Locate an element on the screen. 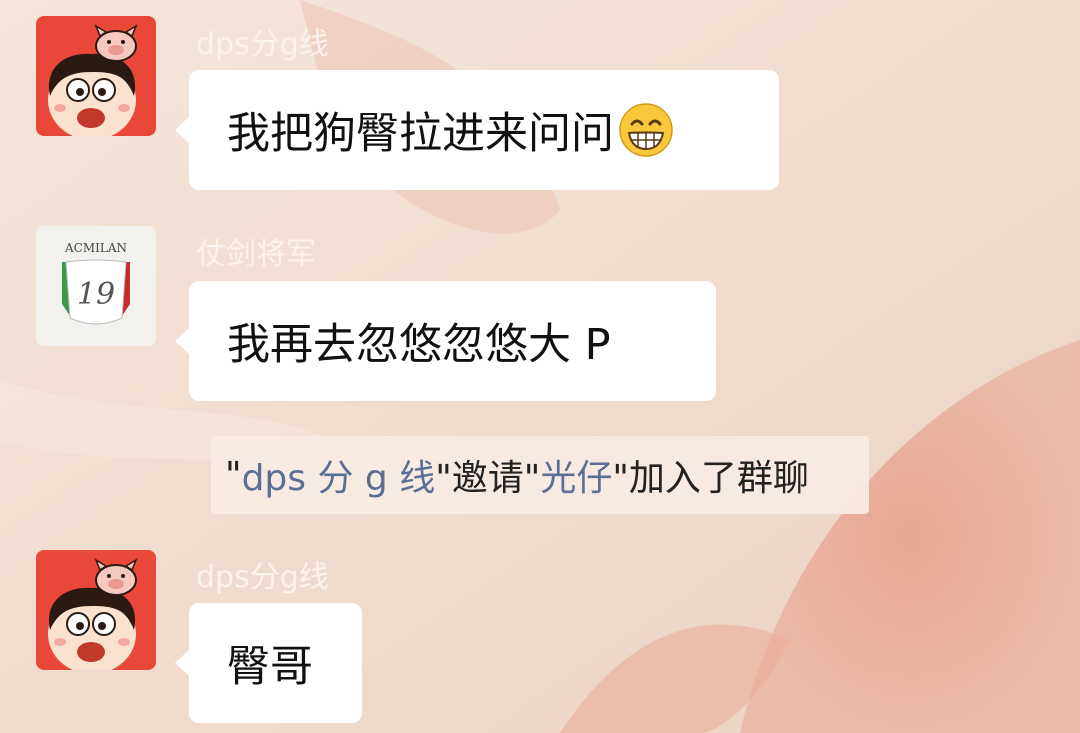  message-bubble: 我把狗臀拉进来问问 is located at coordinates (477, 130).